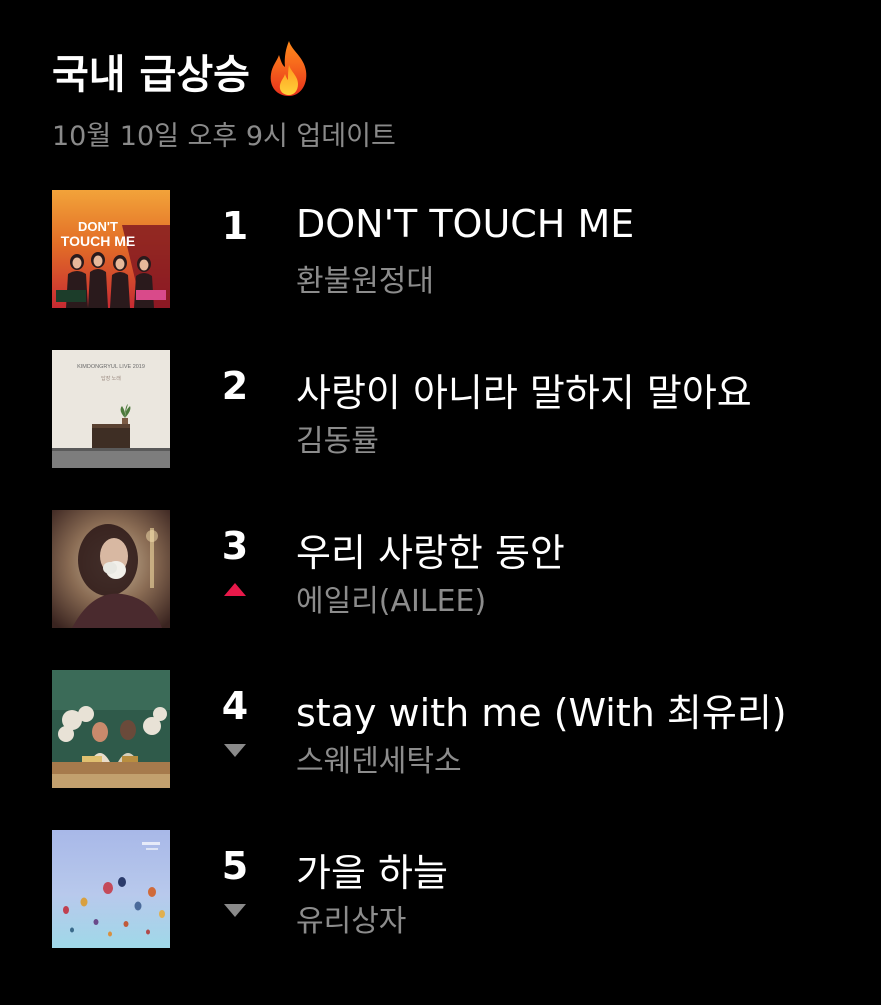 Image resolution: width=881 pixels, height=1005 pixels. I want to click on chart-header: 국내 급상승 10월 10일 오후 9시 업데이트, so click(224, 95).